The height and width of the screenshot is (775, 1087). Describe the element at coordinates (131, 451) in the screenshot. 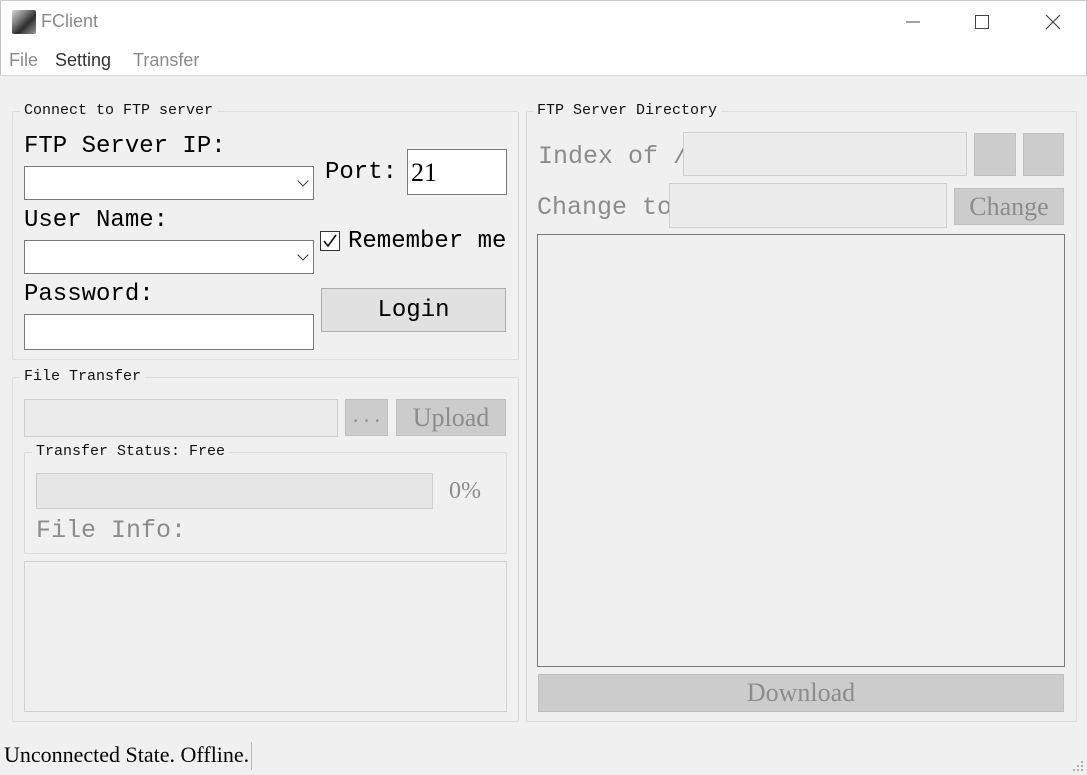

I see `transfer-status-title: Transfer Status: Free` at that location.